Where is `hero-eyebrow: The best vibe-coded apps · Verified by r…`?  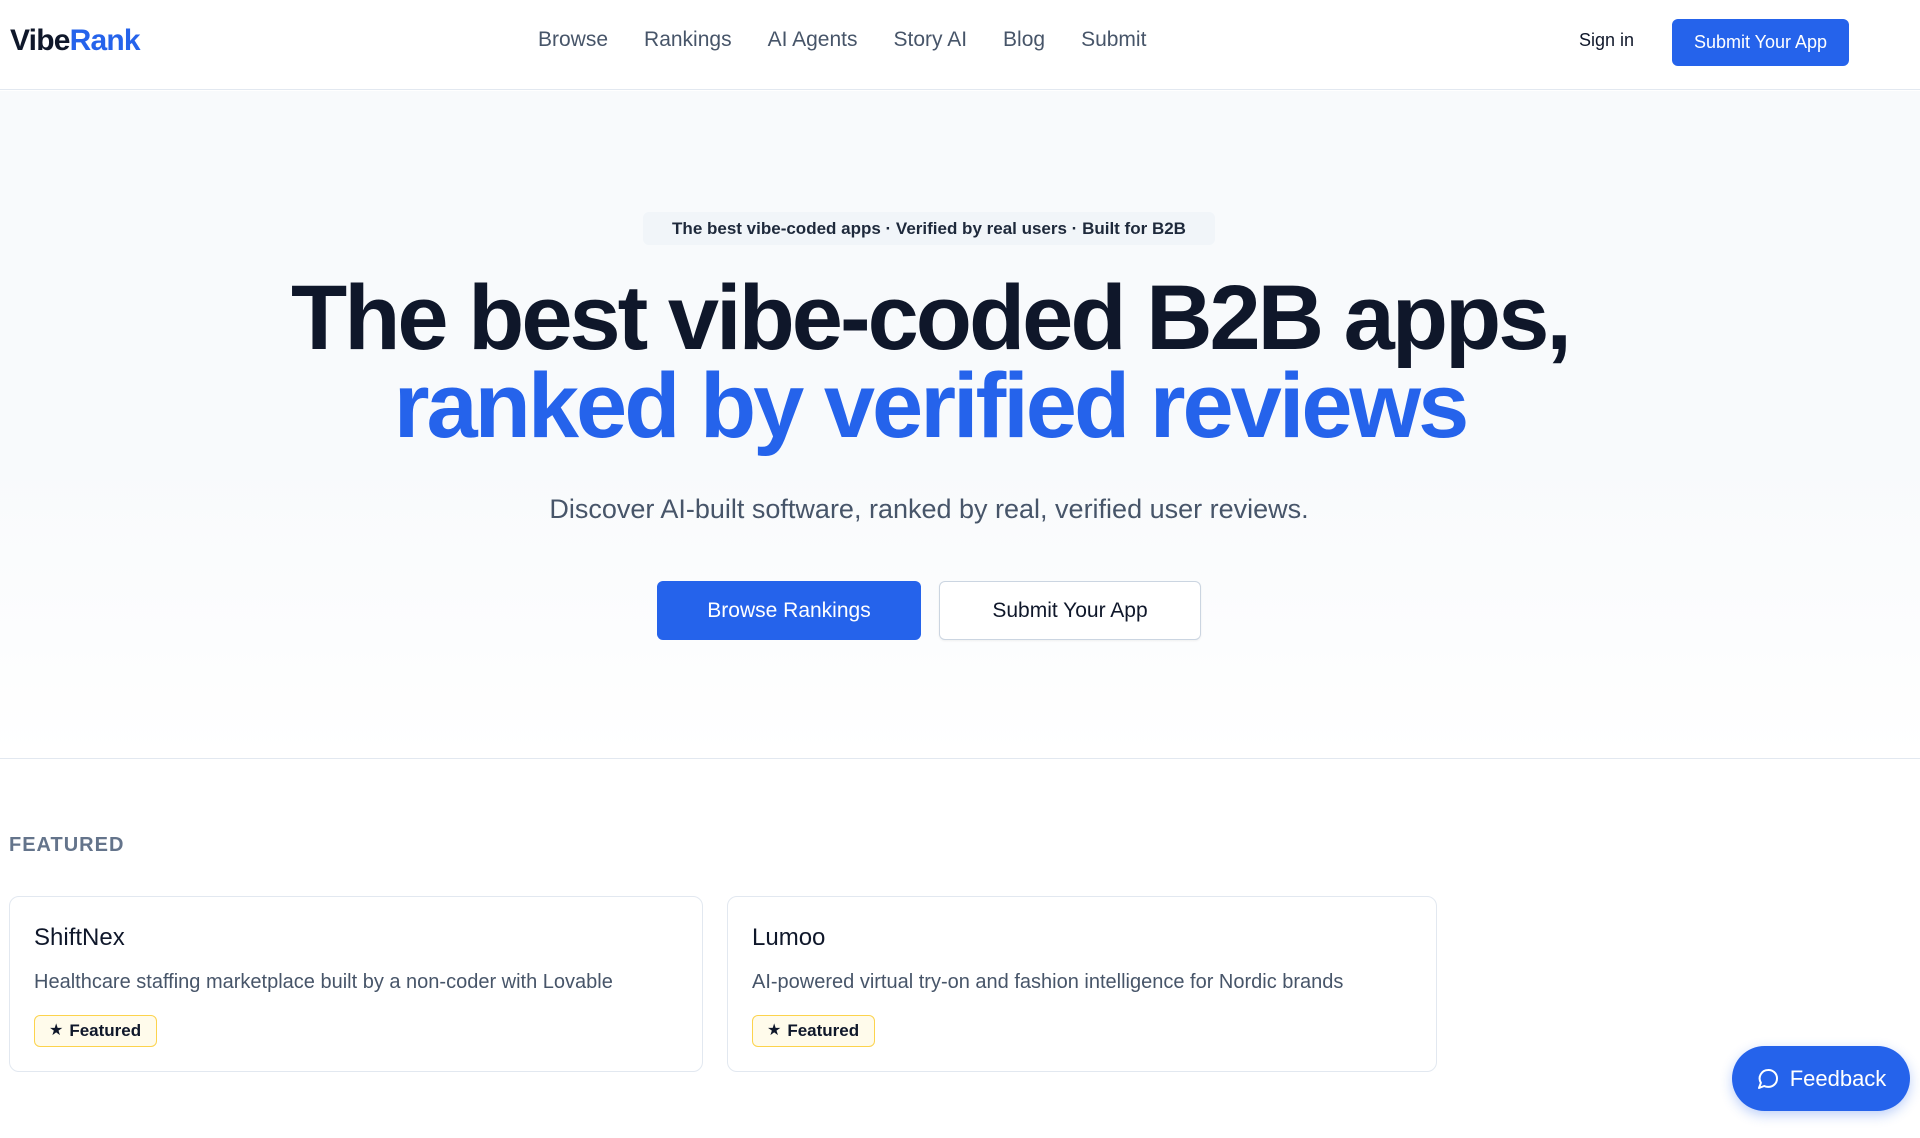
hero-eyebrow: The best vibe-coded apps · Verified by r… is located at coordinates (929, 228).